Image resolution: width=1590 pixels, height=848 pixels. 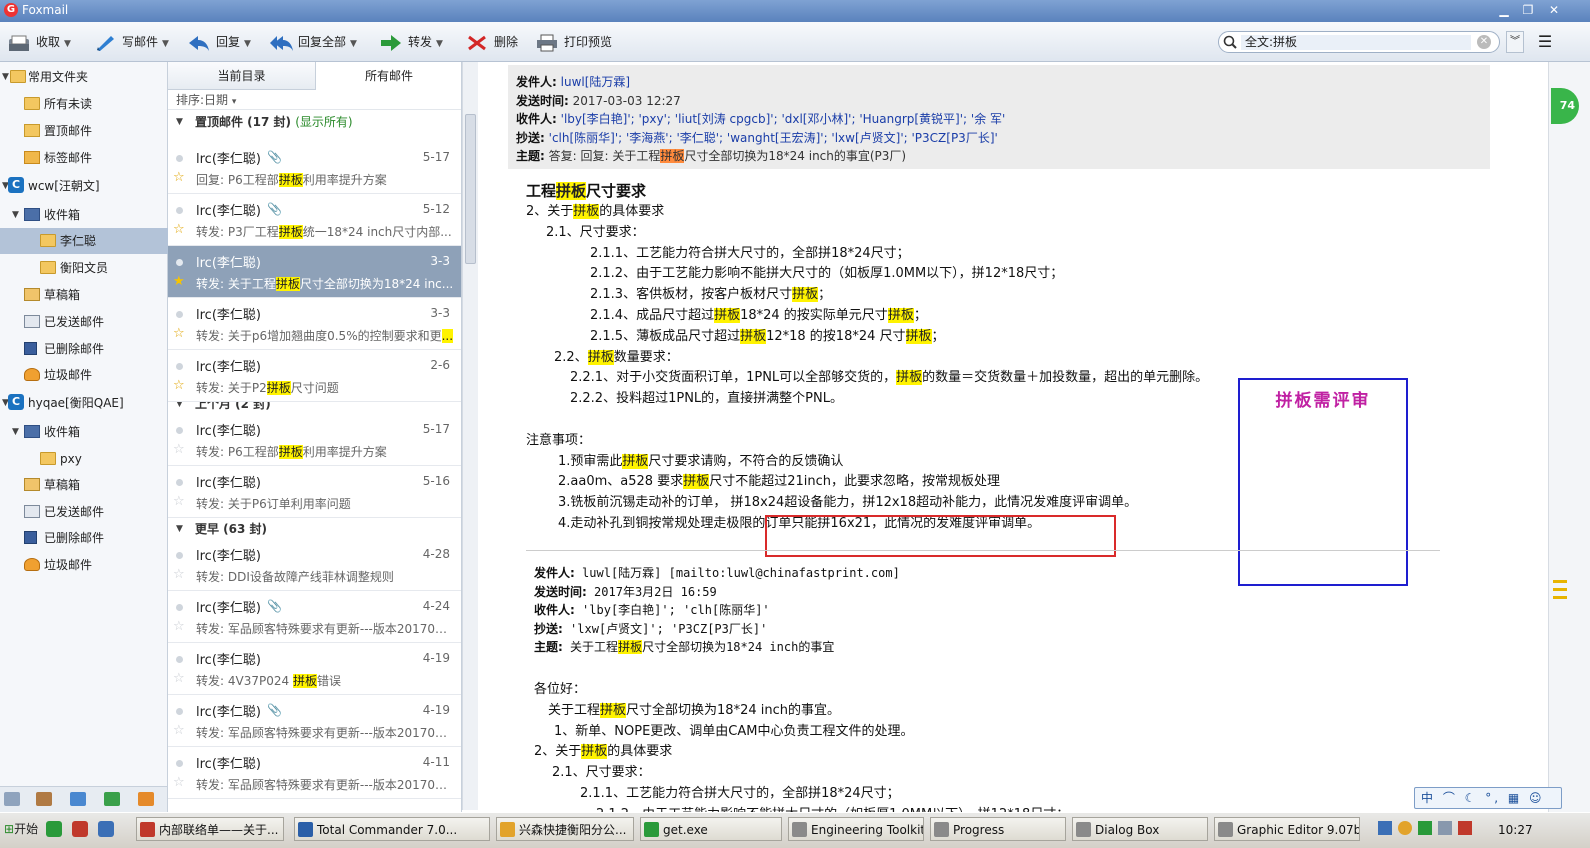 I want to click on sidebar-account-hyqae: ▼ C hyqae[衡阳QAE], so click(x=84, y=403).